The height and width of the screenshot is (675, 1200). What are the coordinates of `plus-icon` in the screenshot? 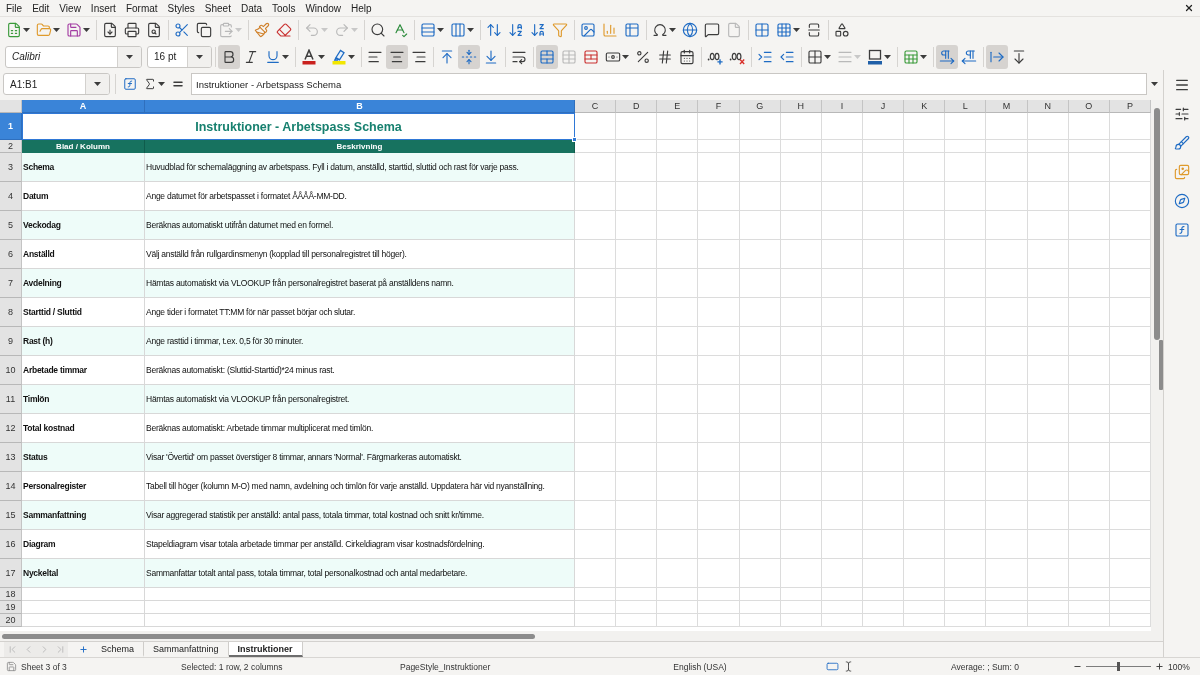 It's located at (1159, 666).